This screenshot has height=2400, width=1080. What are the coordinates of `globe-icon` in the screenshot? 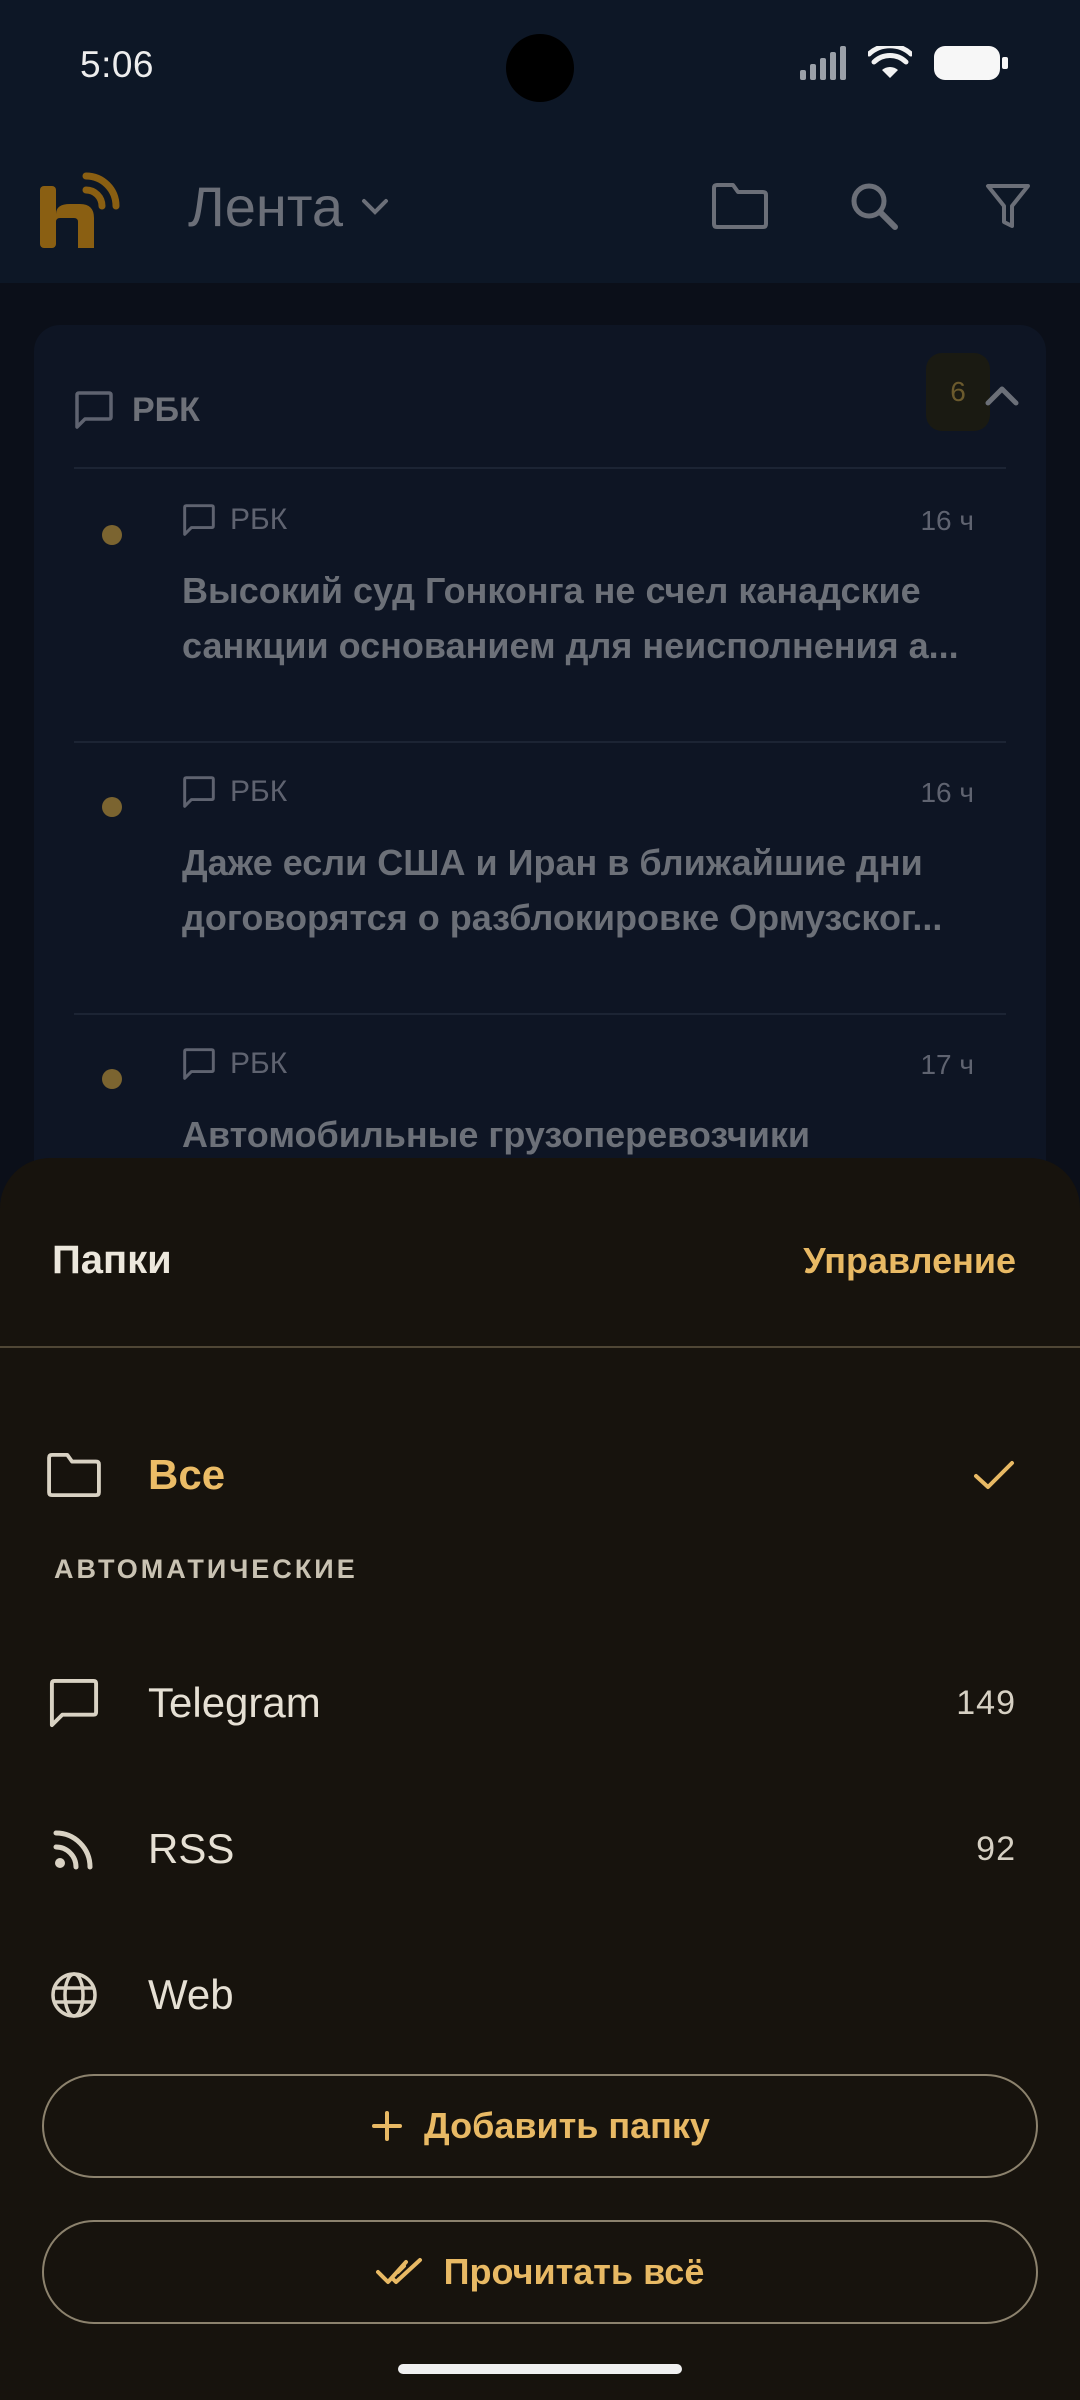 It's located at (74, 1995).